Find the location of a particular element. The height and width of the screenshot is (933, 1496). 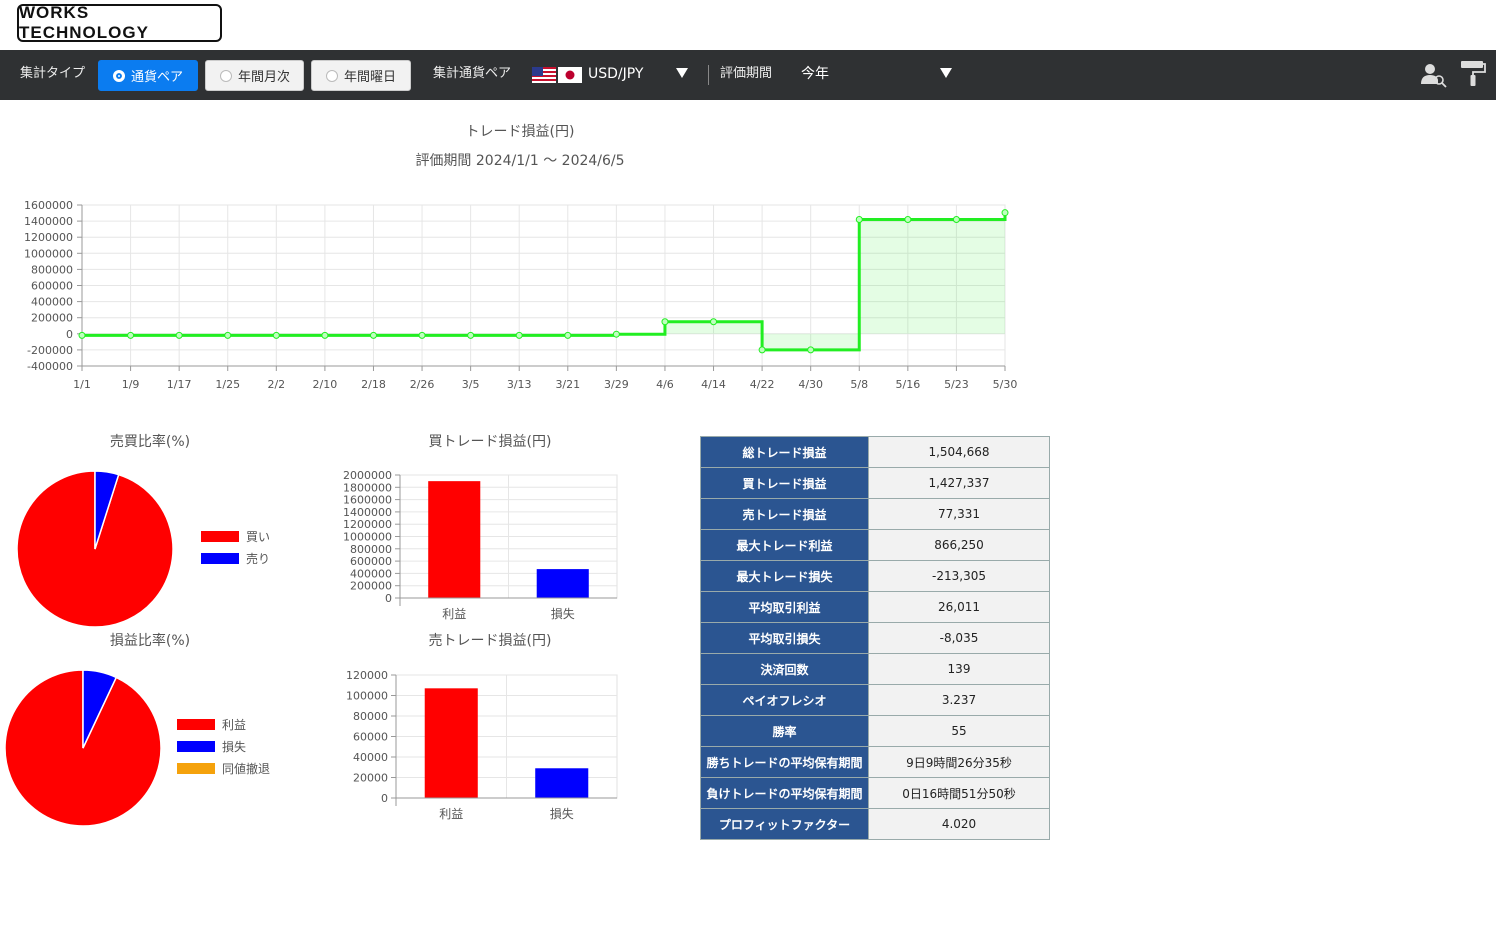

stats-row: プロフィットファクター 4.020 is located at coordinates (875, 824).